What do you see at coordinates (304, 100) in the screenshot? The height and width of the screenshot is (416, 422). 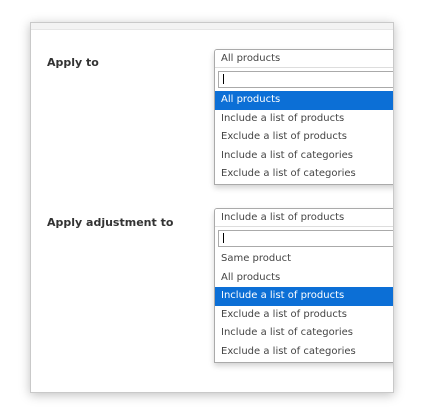 I see `apply-to-option-all-products: All products` at bounding box center [304, 100].